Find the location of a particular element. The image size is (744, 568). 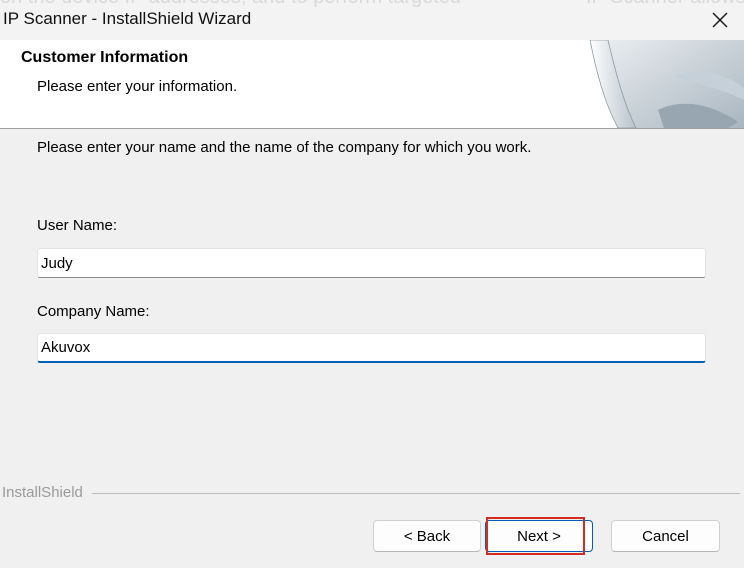

close-icon is located at coordinates (720, 20).